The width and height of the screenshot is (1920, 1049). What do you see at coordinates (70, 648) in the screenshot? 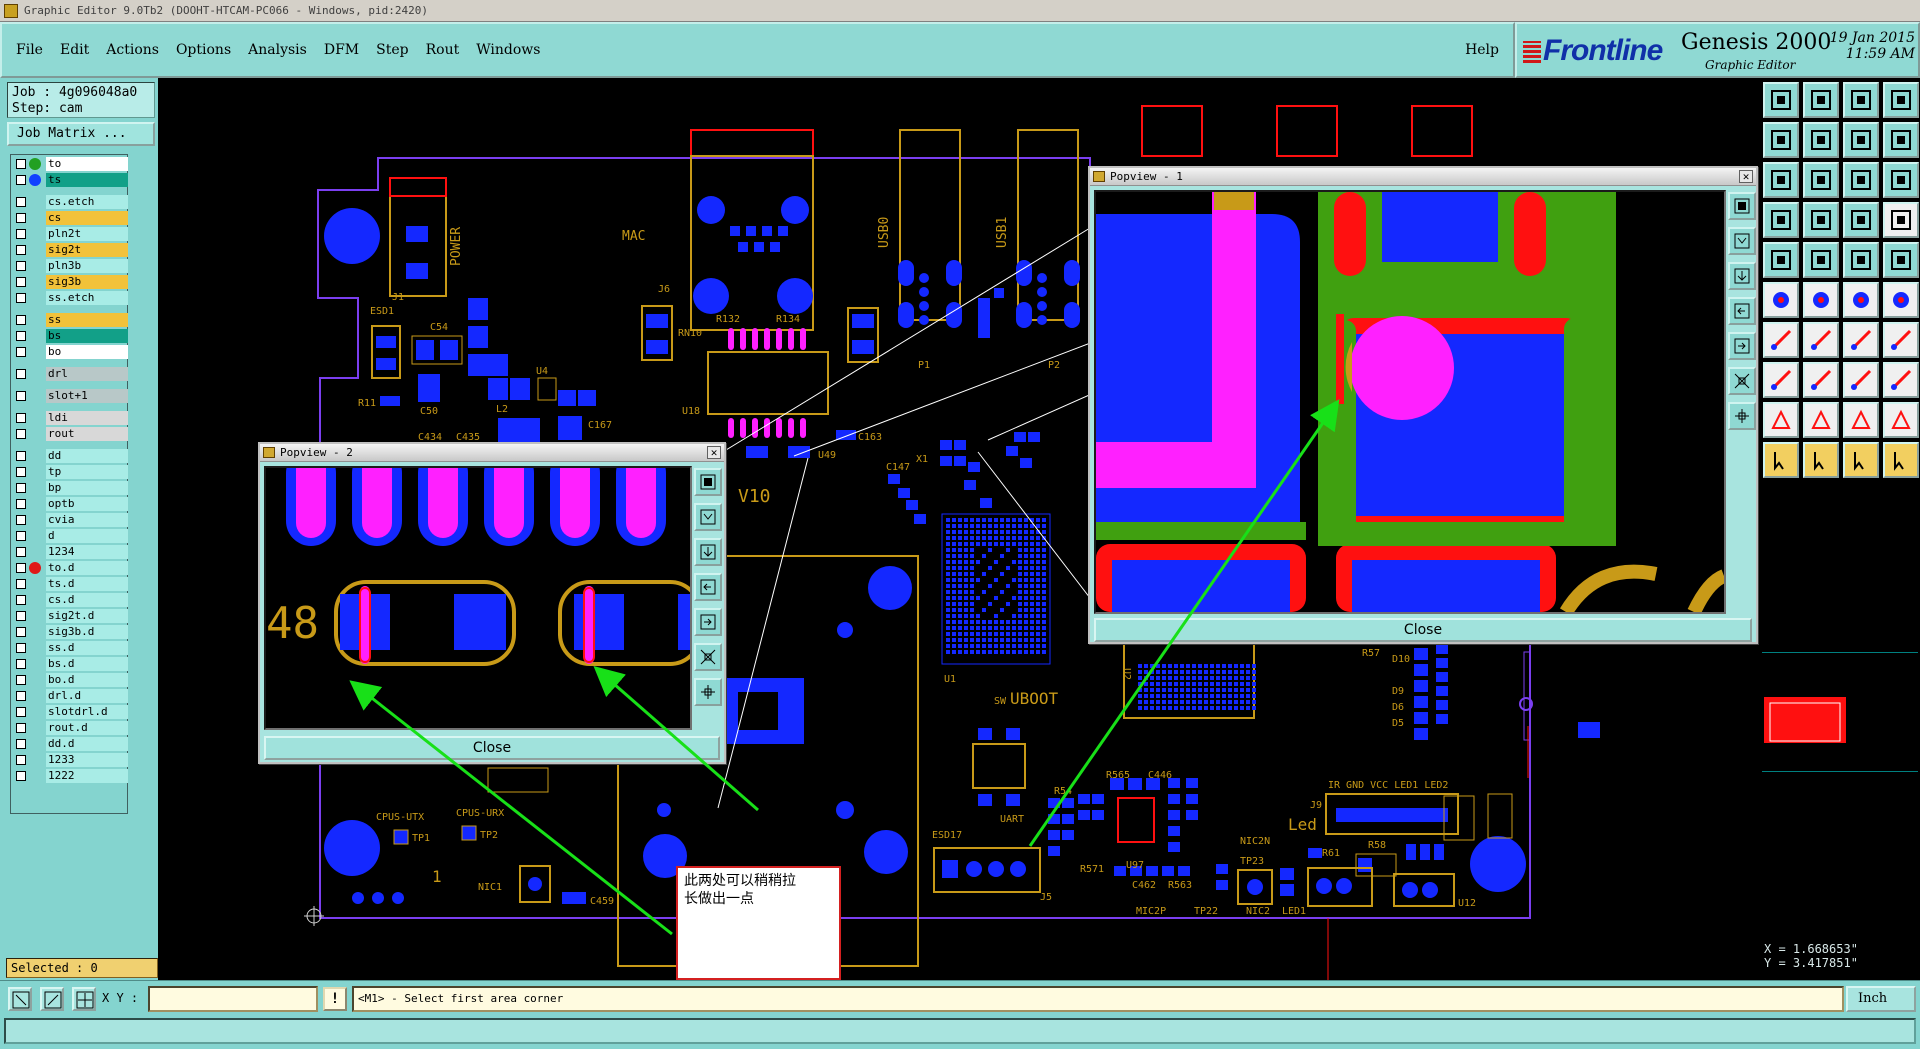
I see `layer-row: ss.d` at bounding box center [70, 648].